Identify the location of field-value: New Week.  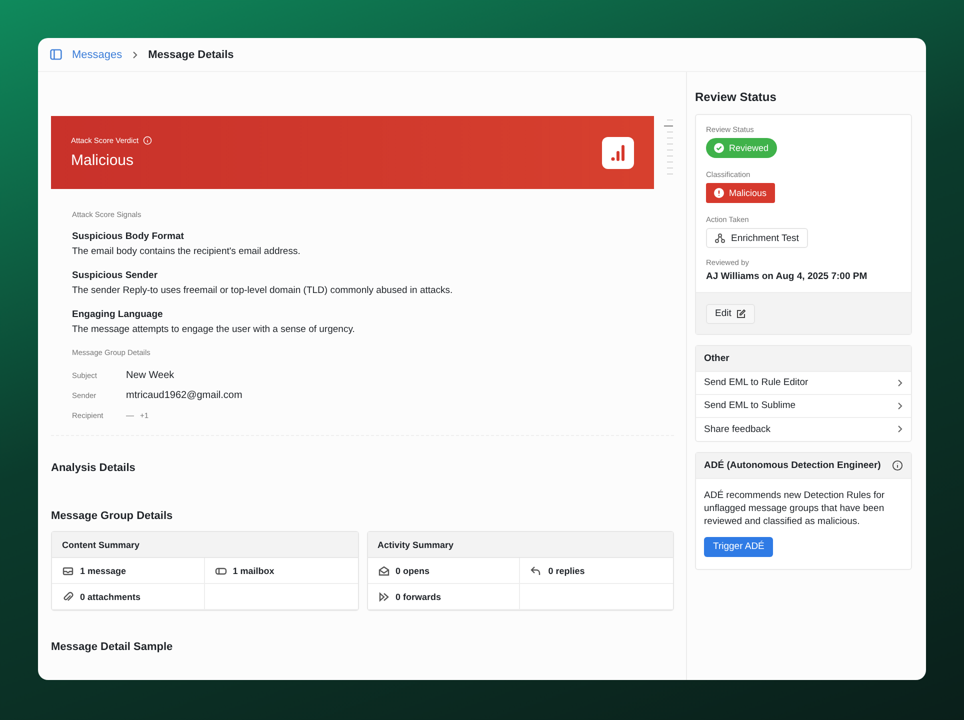
(150, 375).